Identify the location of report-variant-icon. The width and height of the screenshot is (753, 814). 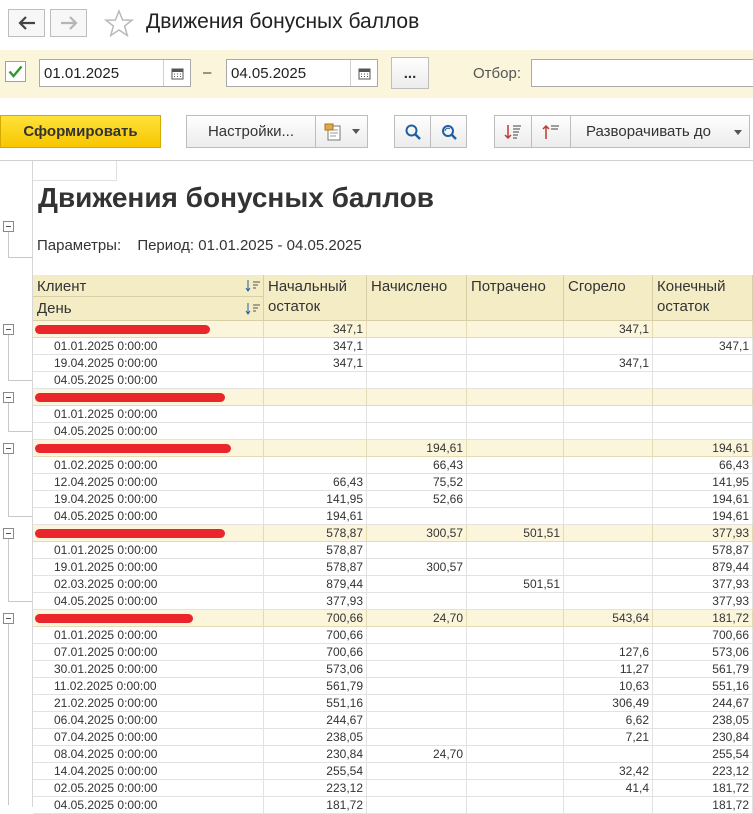
(332, 131).